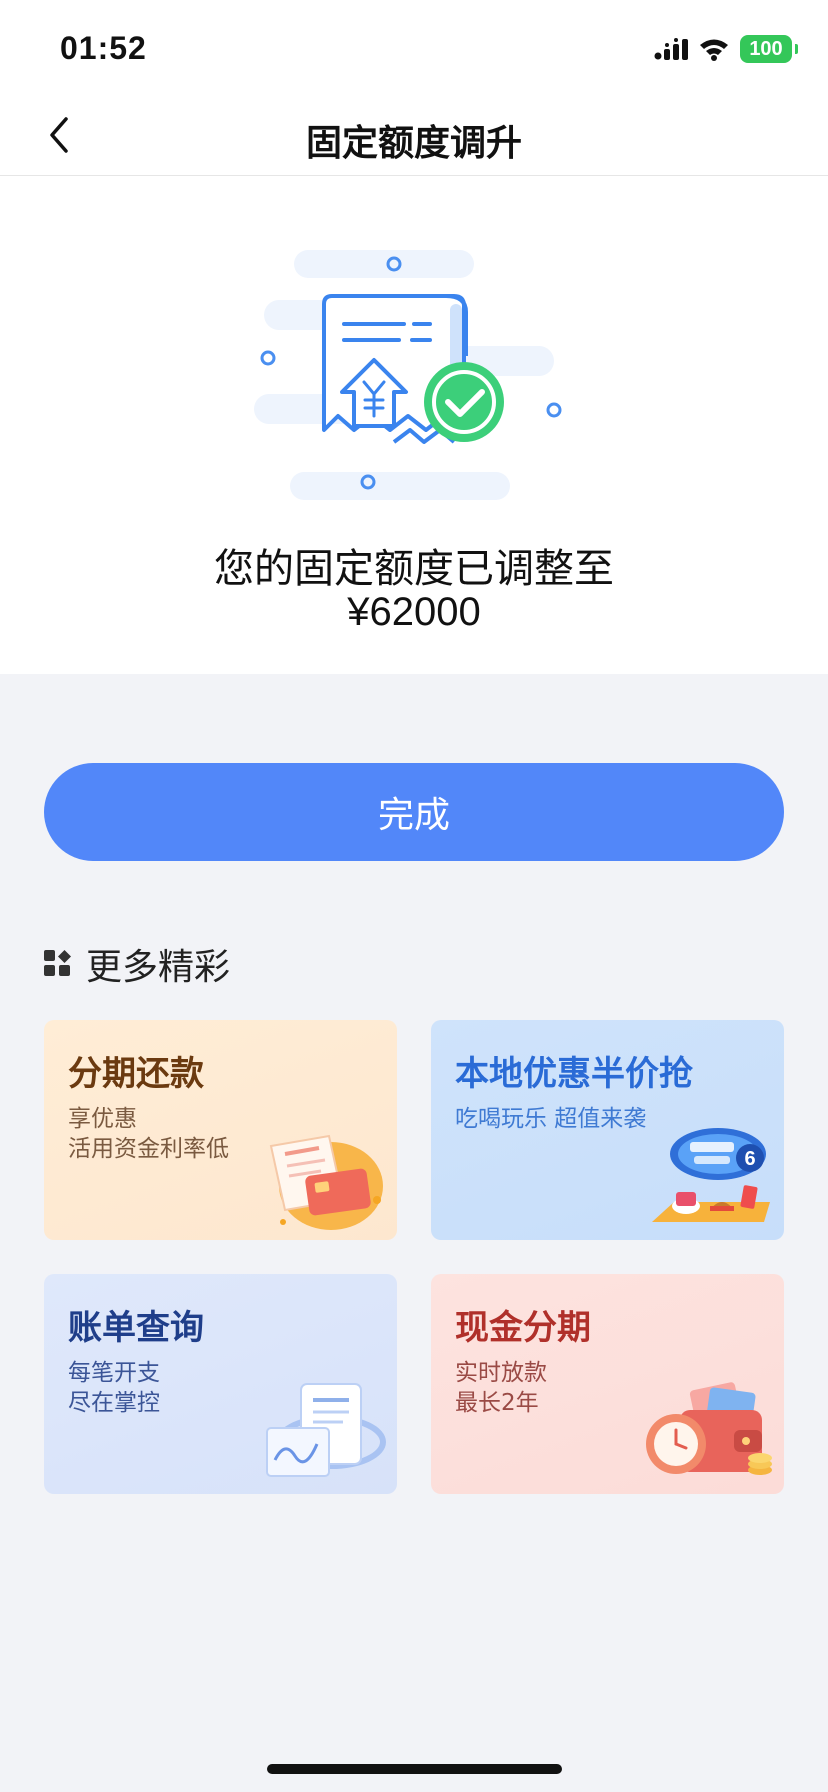  Describe the element at coordinates (414, 47) in the screenshot. I see `status-bar: 01:52 100` at that location.